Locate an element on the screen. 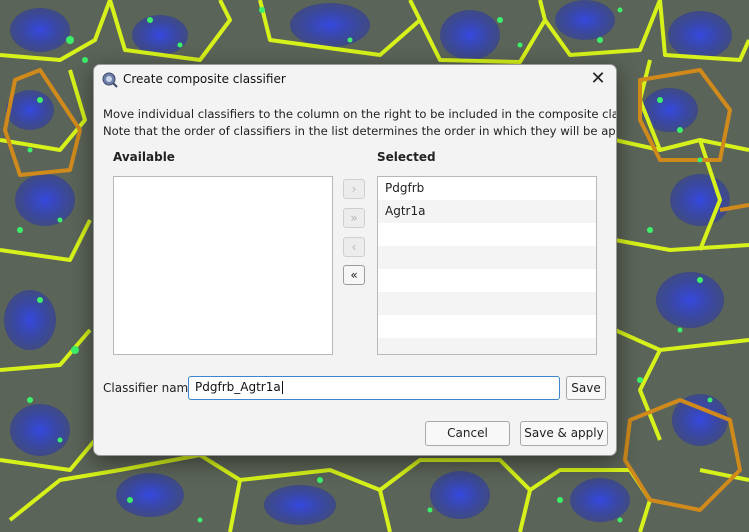 This screenshot has width=749, height=532. move-all-left-button: « is located at coordinates (354, 275).